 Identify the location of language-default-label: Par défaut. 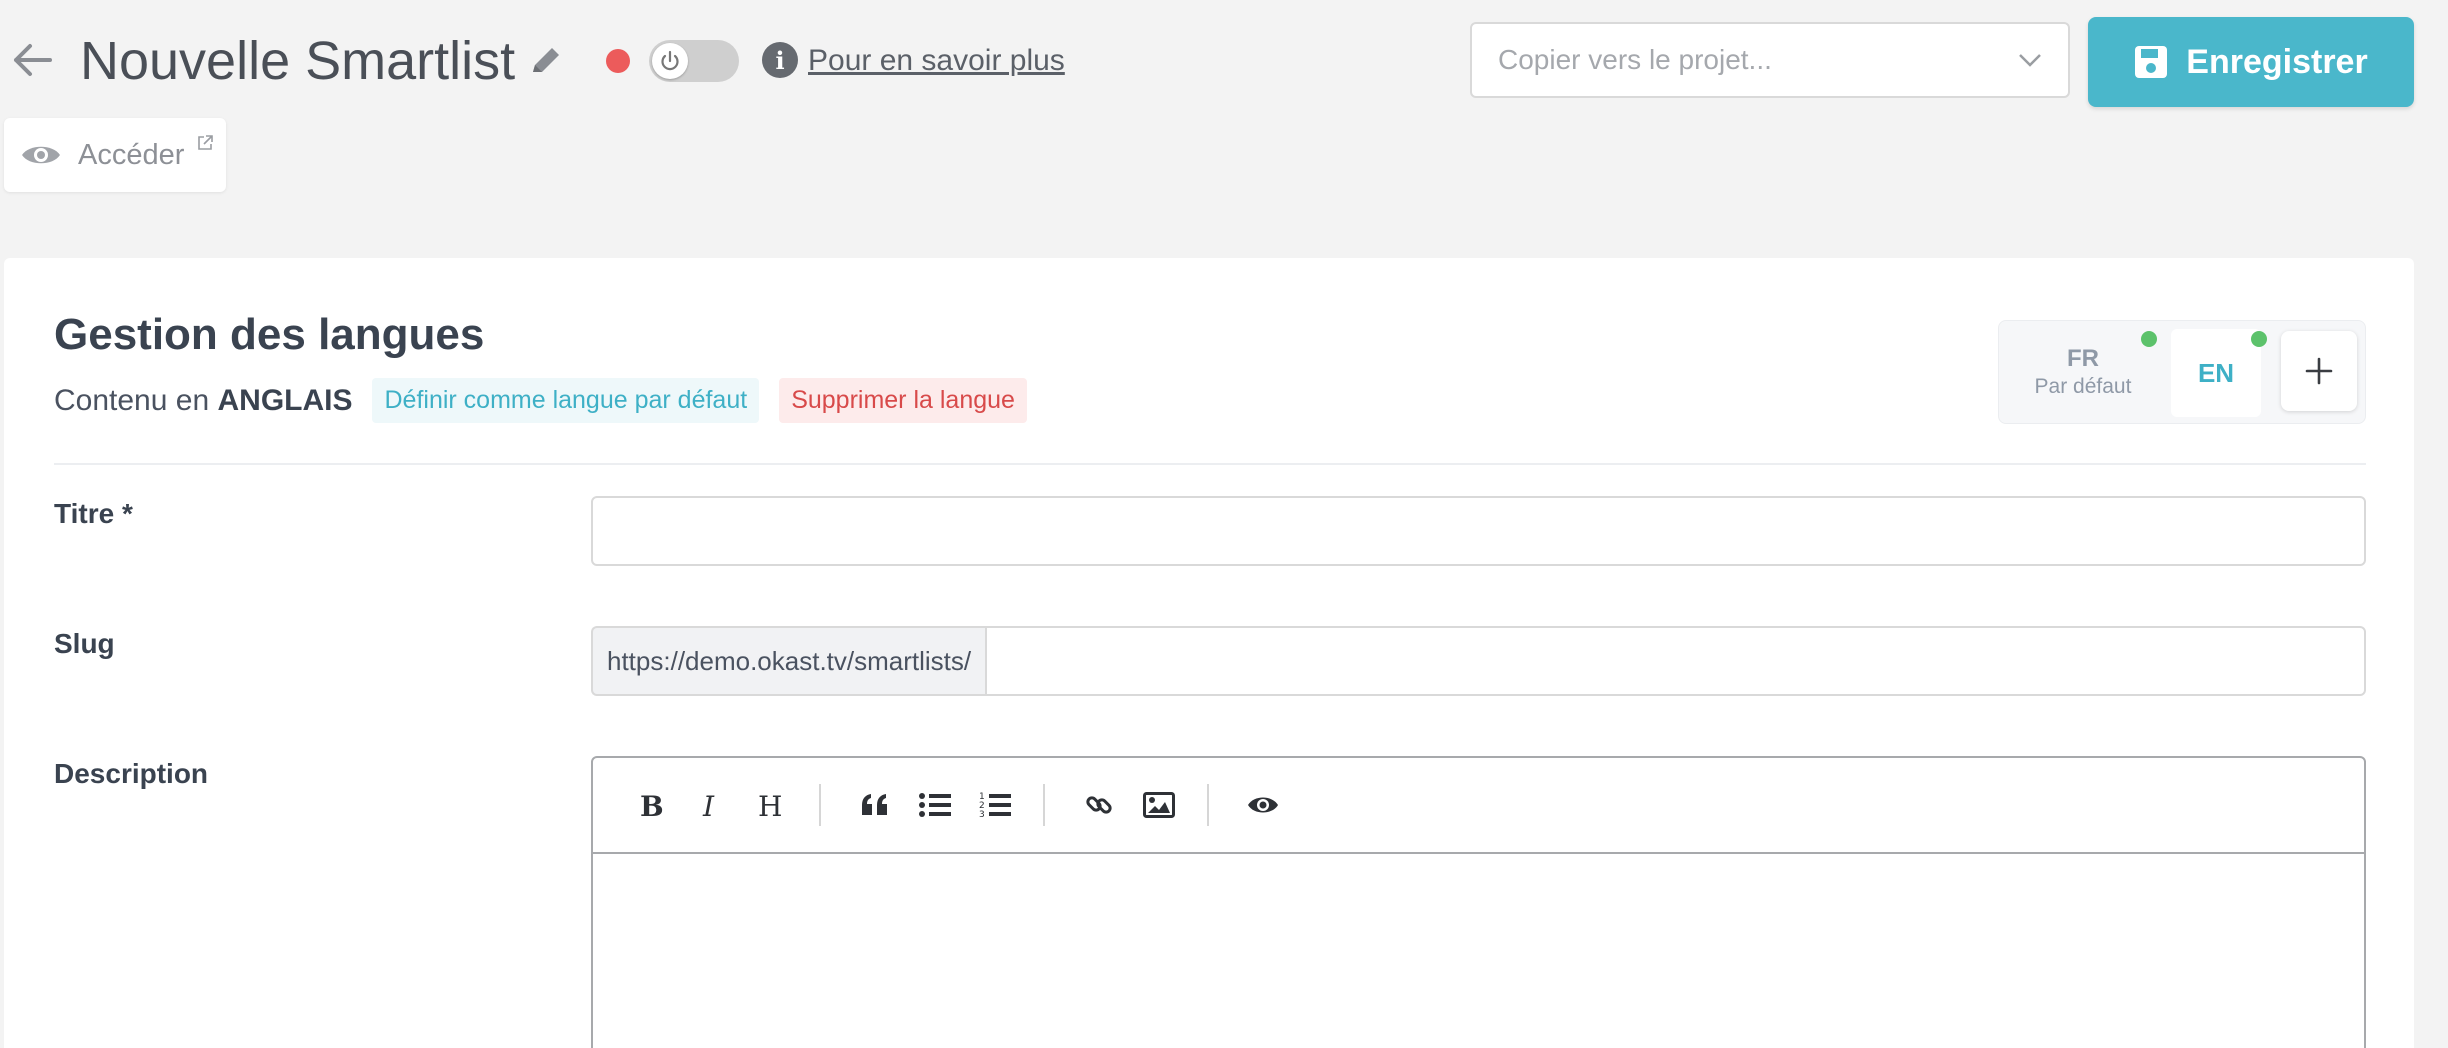
(2083, 386).